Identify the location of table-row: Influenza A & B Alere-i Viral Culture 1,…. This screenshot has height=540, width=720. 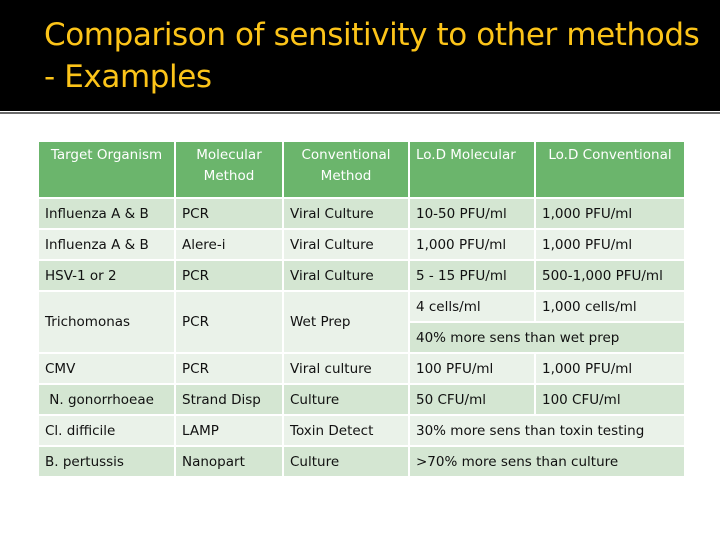
(361, 244).